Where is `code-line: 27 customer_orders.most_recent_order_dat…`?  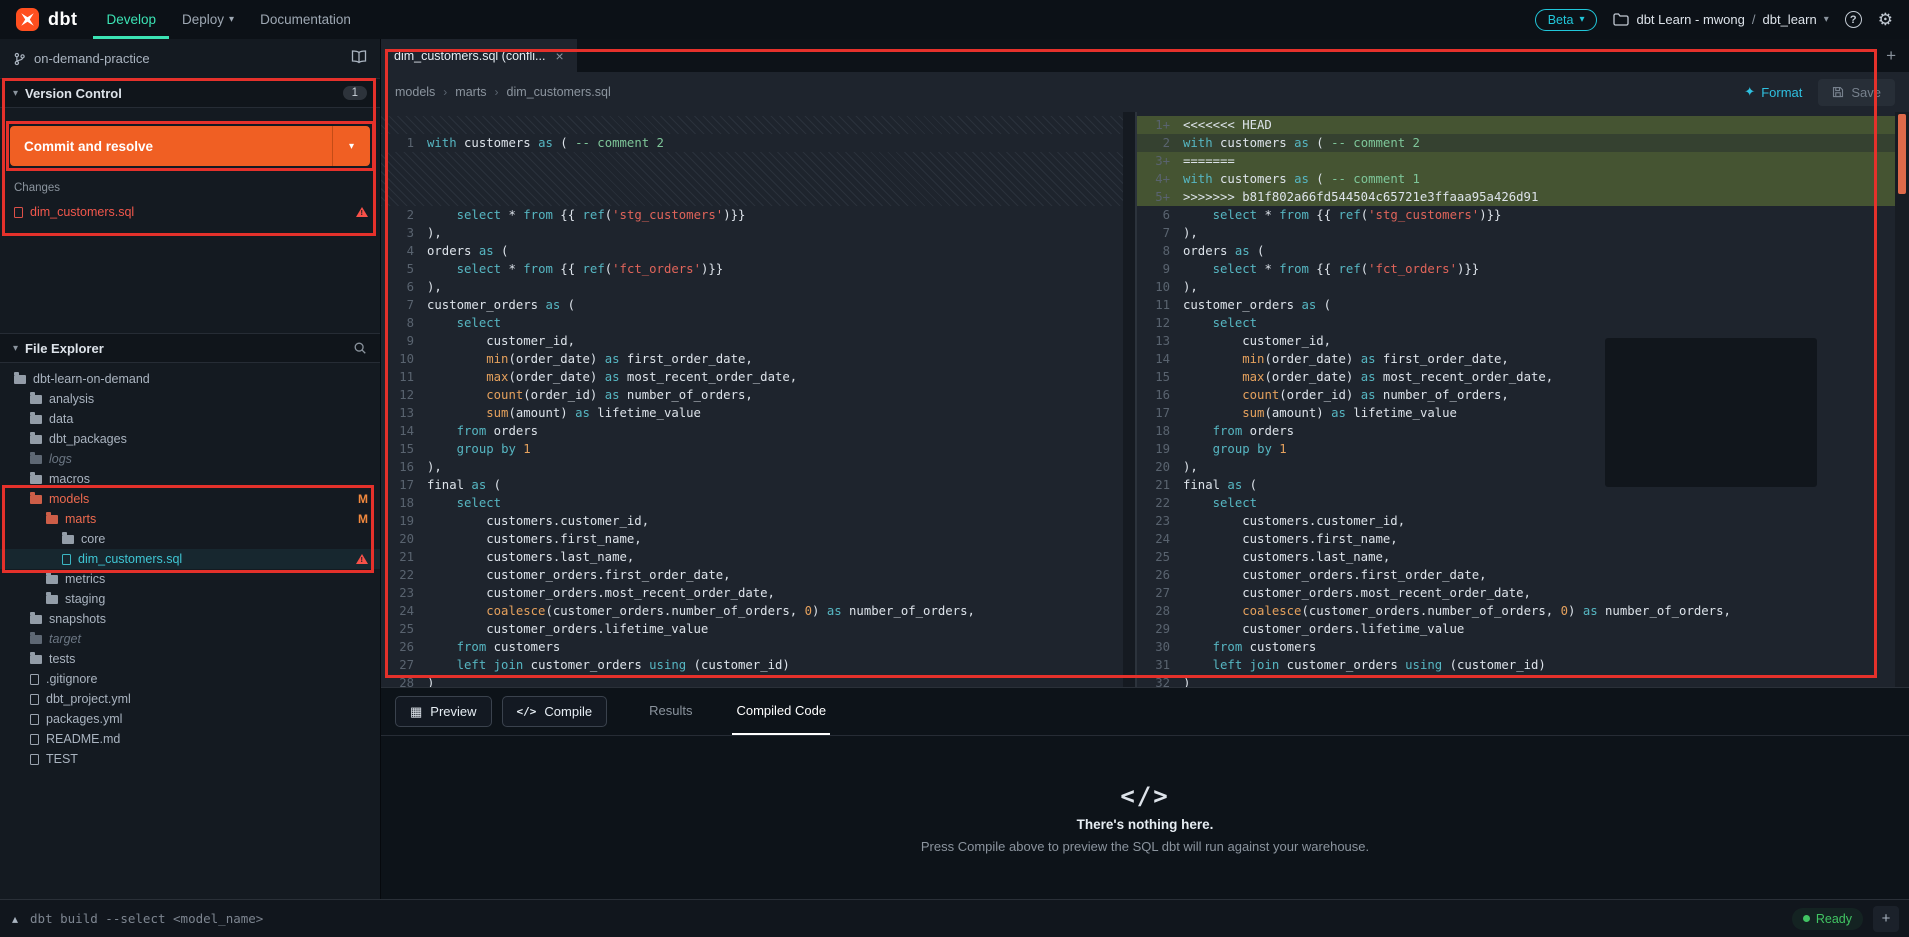
code-line: 27 customer_orders.most_recent_order_dat… is located at coordinates (1516, 593).